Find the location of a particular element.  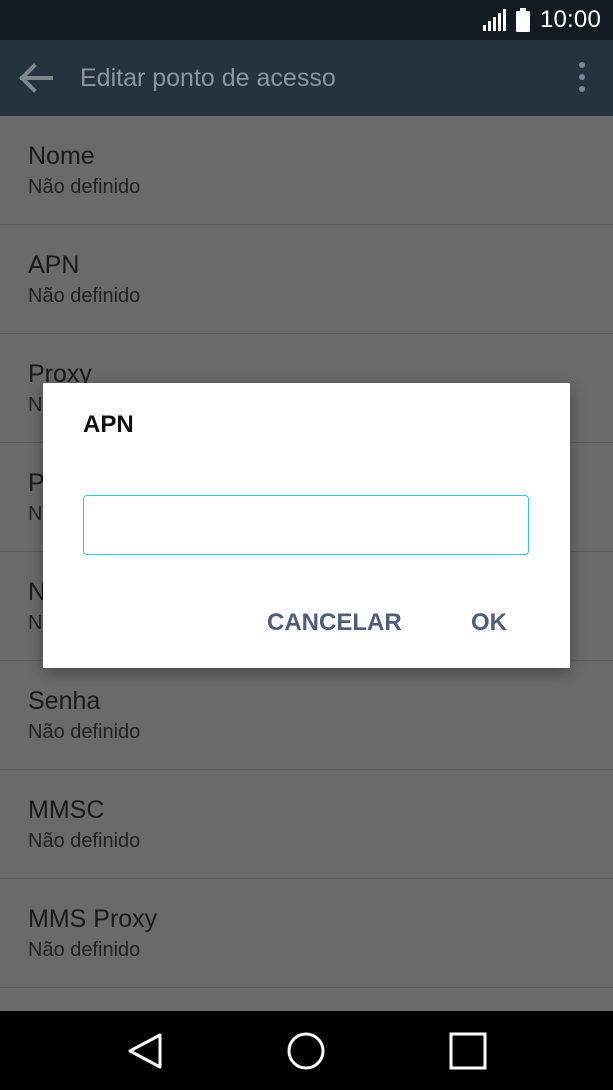

status-icons: 10:00 is located at coordinates (541, 20).